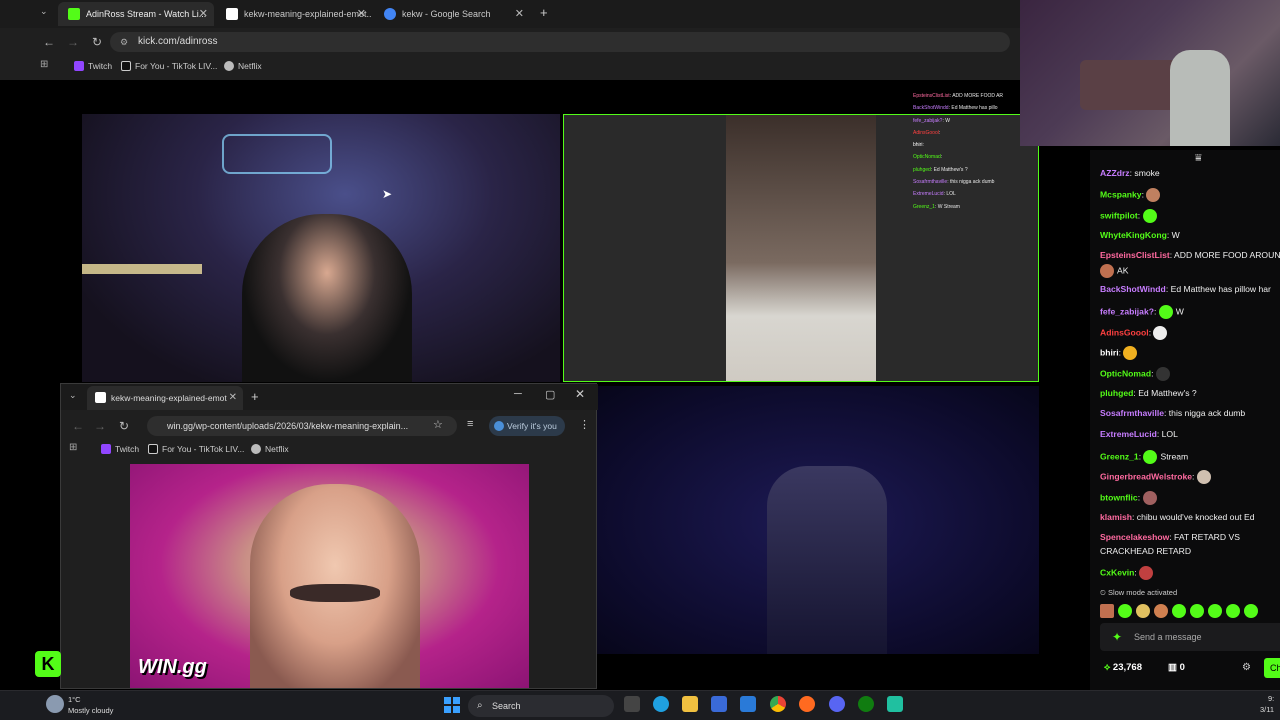 This screenshot has width=1280, height=720. I want to click on bookmark-label: Netflix, so click(277, 449).